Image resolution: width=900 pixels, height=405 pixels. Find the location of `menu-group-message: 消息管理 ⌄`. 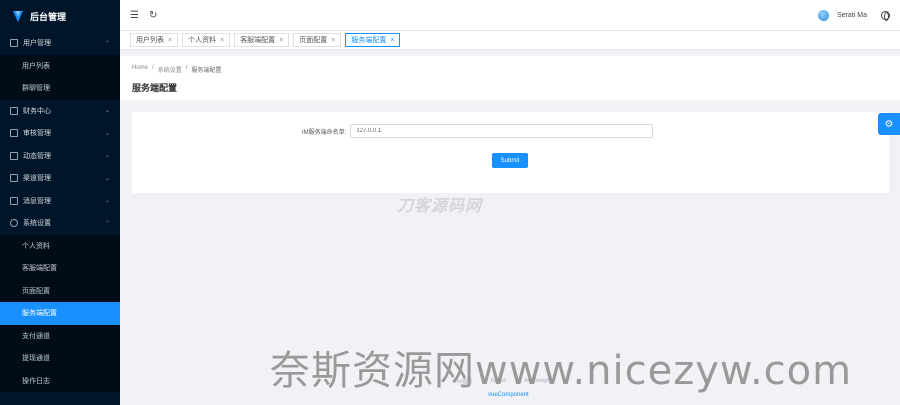

menu-group-message: 消息管理 ⌄ is located at coordinates (60, 201).